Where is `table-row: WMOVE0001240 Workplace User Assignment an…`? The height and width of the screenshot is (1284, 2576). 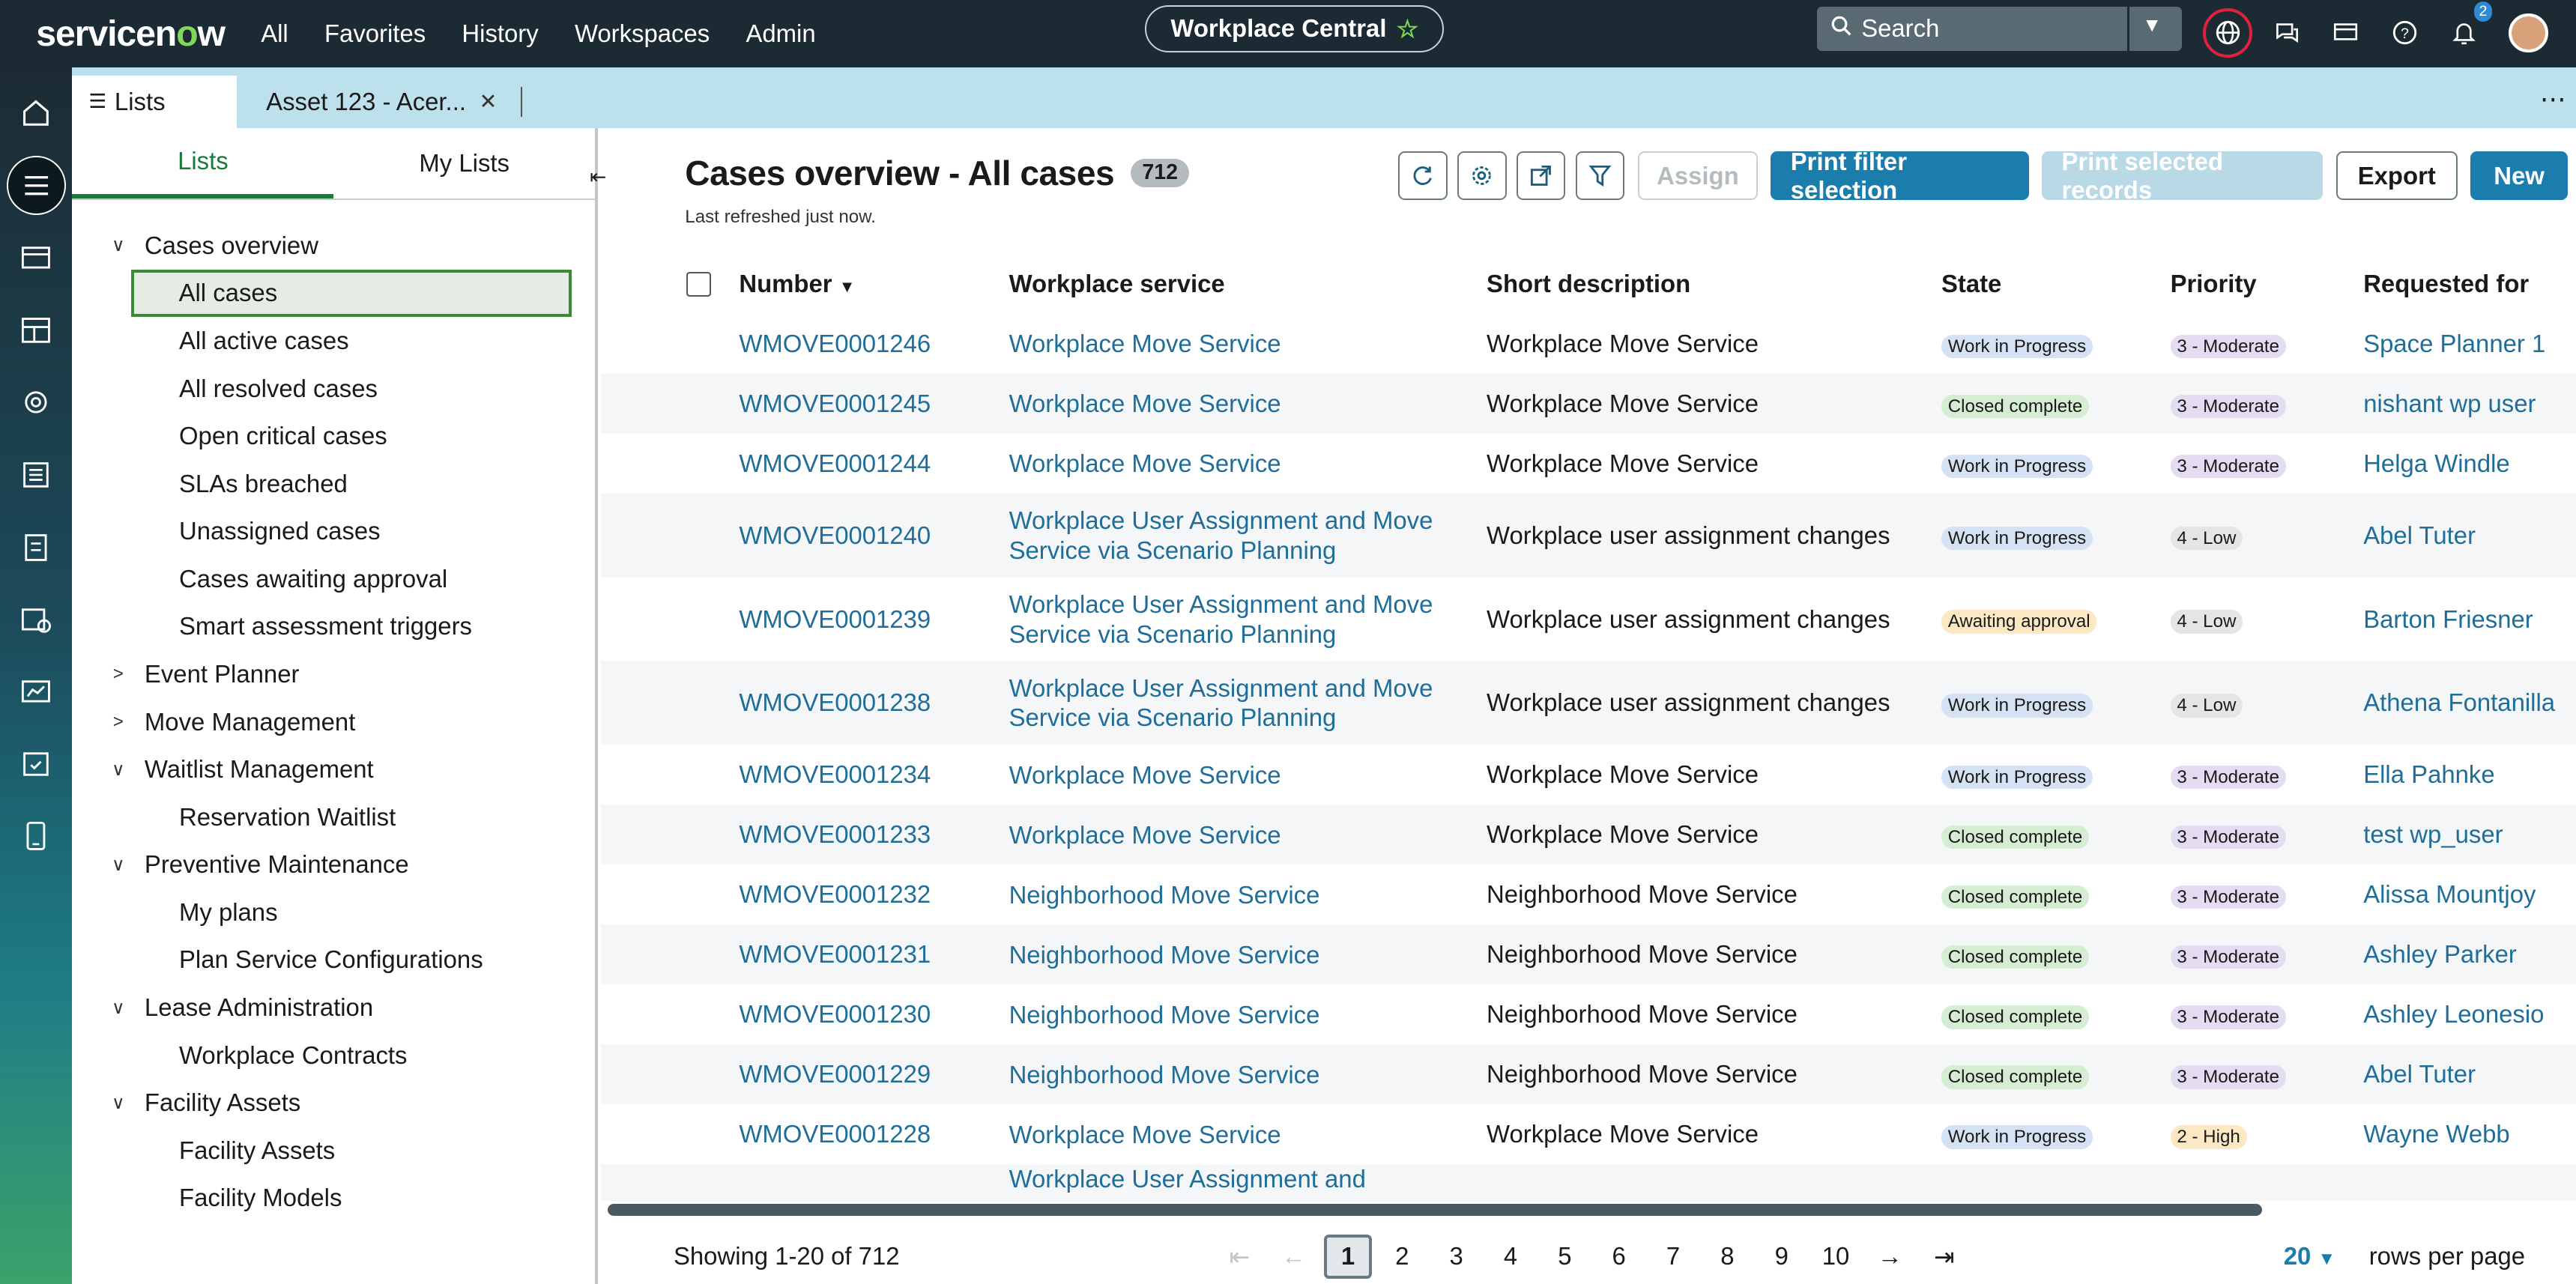 table-row: WMOVE0001240 Workplace User Assignment an… is located at coordinates (1588, 535).